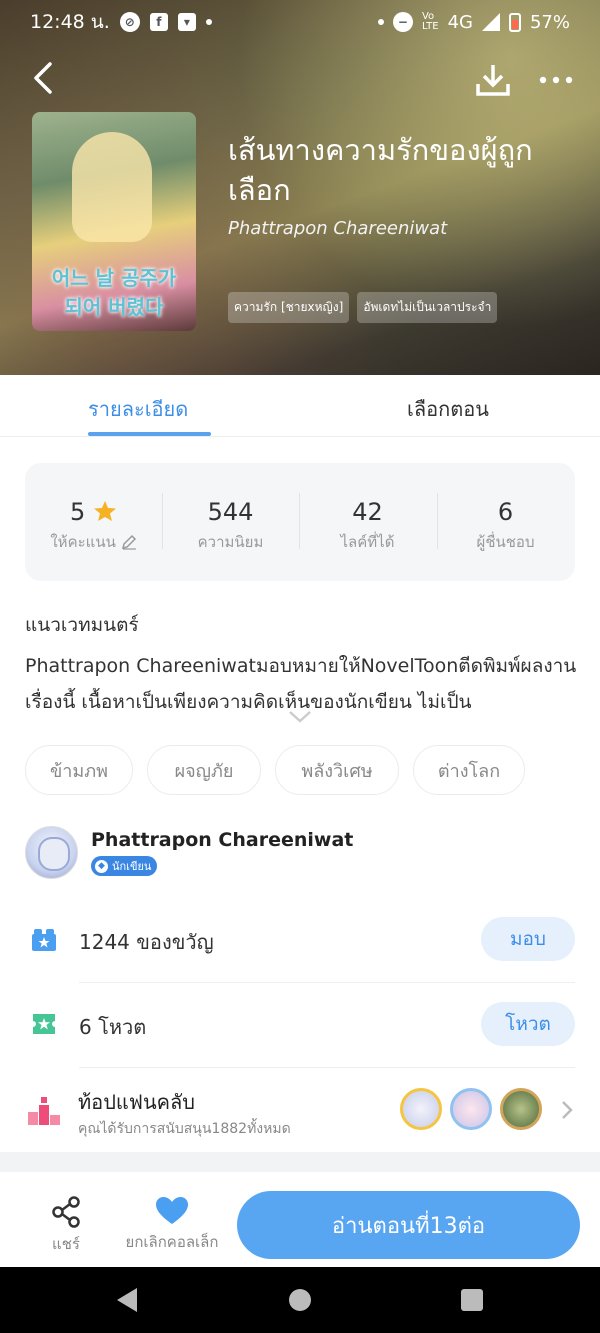 The width and height of the screenshot is (600, 1333). What do you see at coordinates (514, 22) in the screenshot?
I see `battery-icon` at bounding box center [514, 22].